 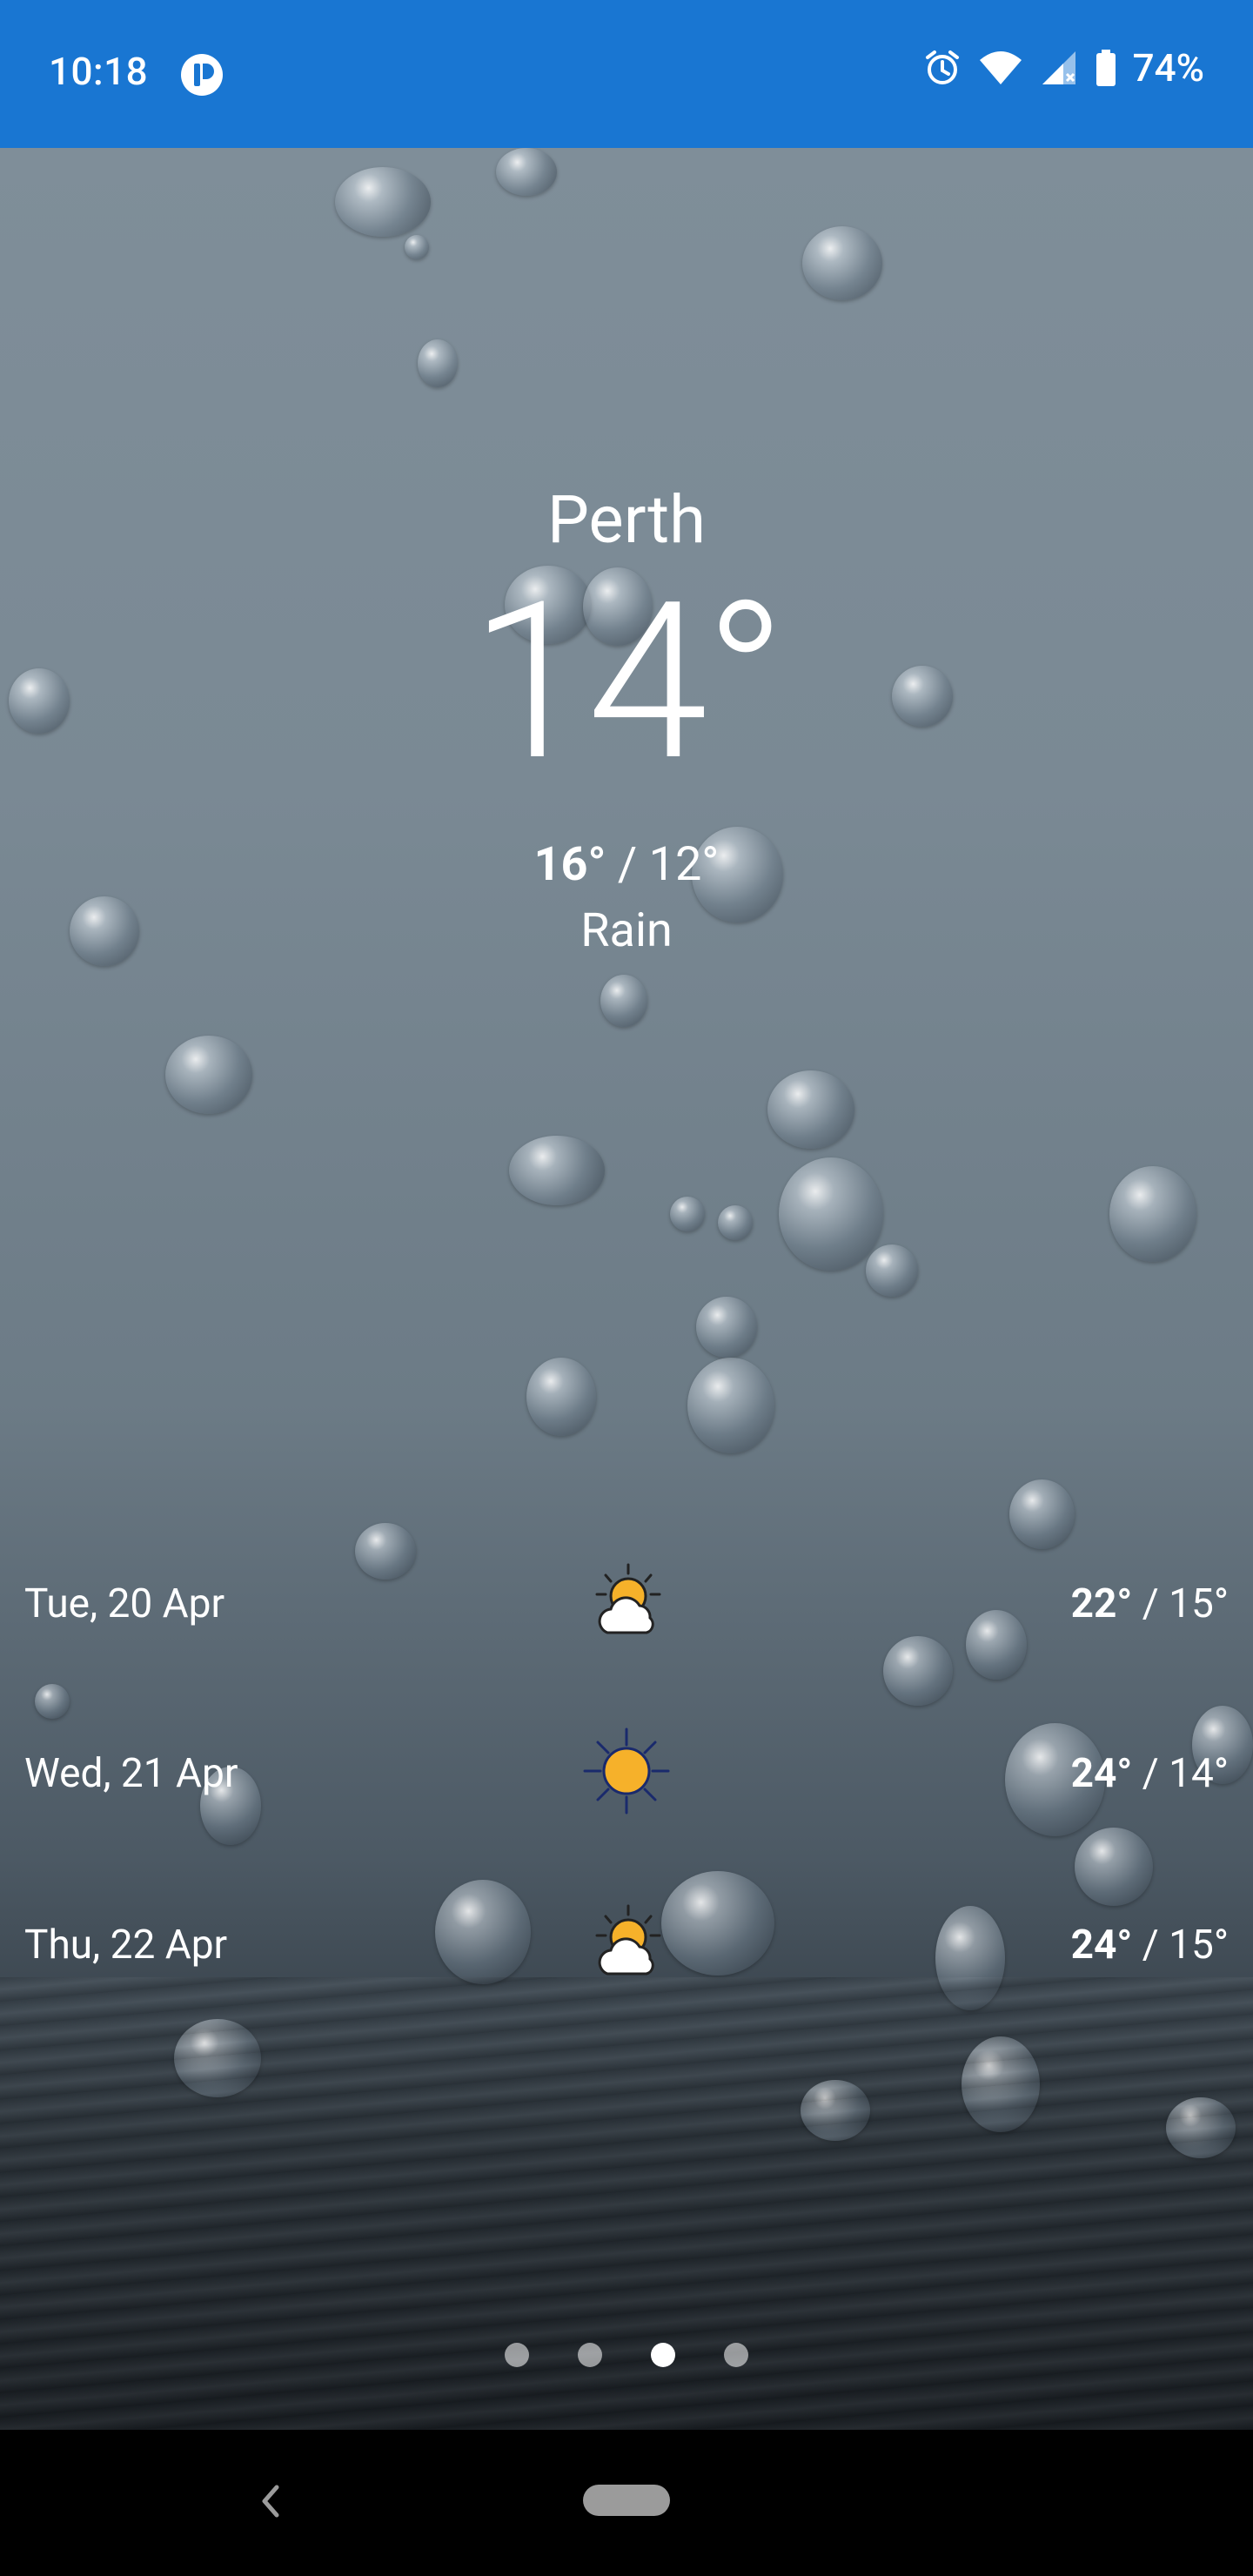 I want to click on navigation-bar, so click(x=626, y=2503).